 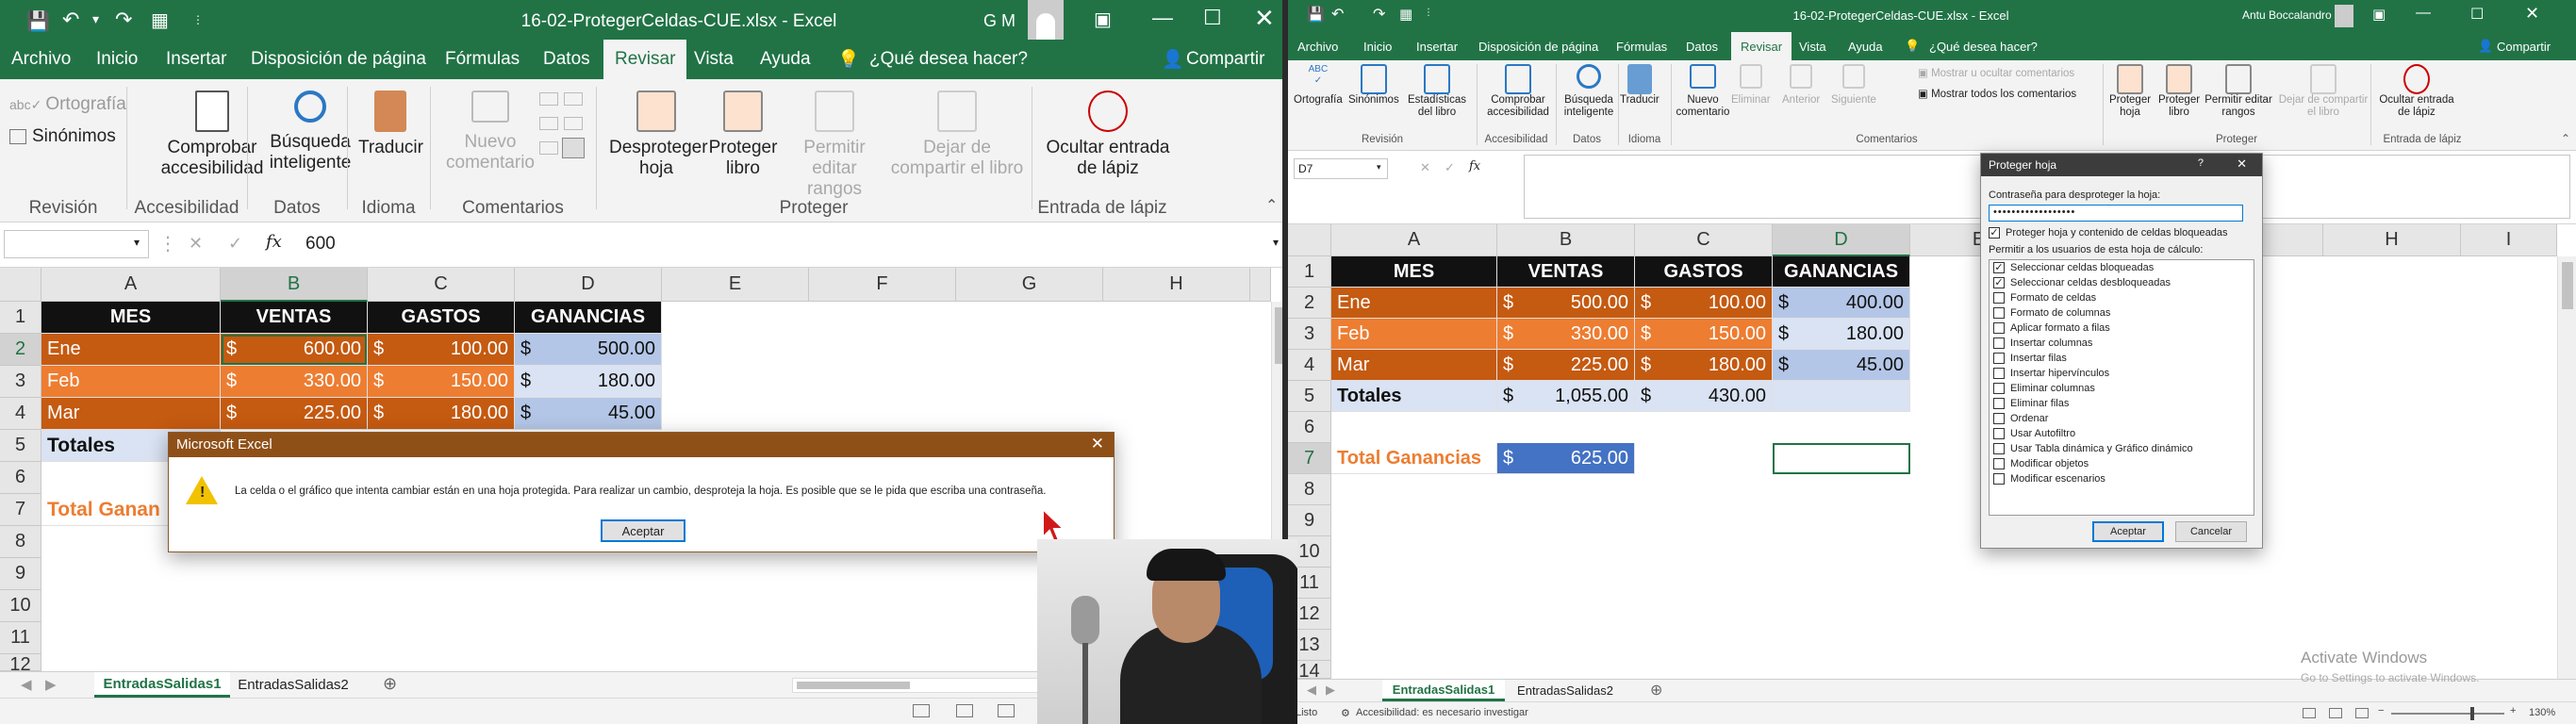 I want to click on next-comment-icon, so click(x=548, y=148).